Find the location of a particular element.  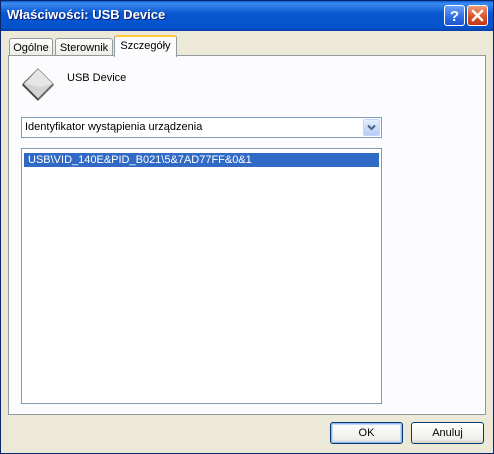

help-icon: ? is located at coordinates (454, 16).